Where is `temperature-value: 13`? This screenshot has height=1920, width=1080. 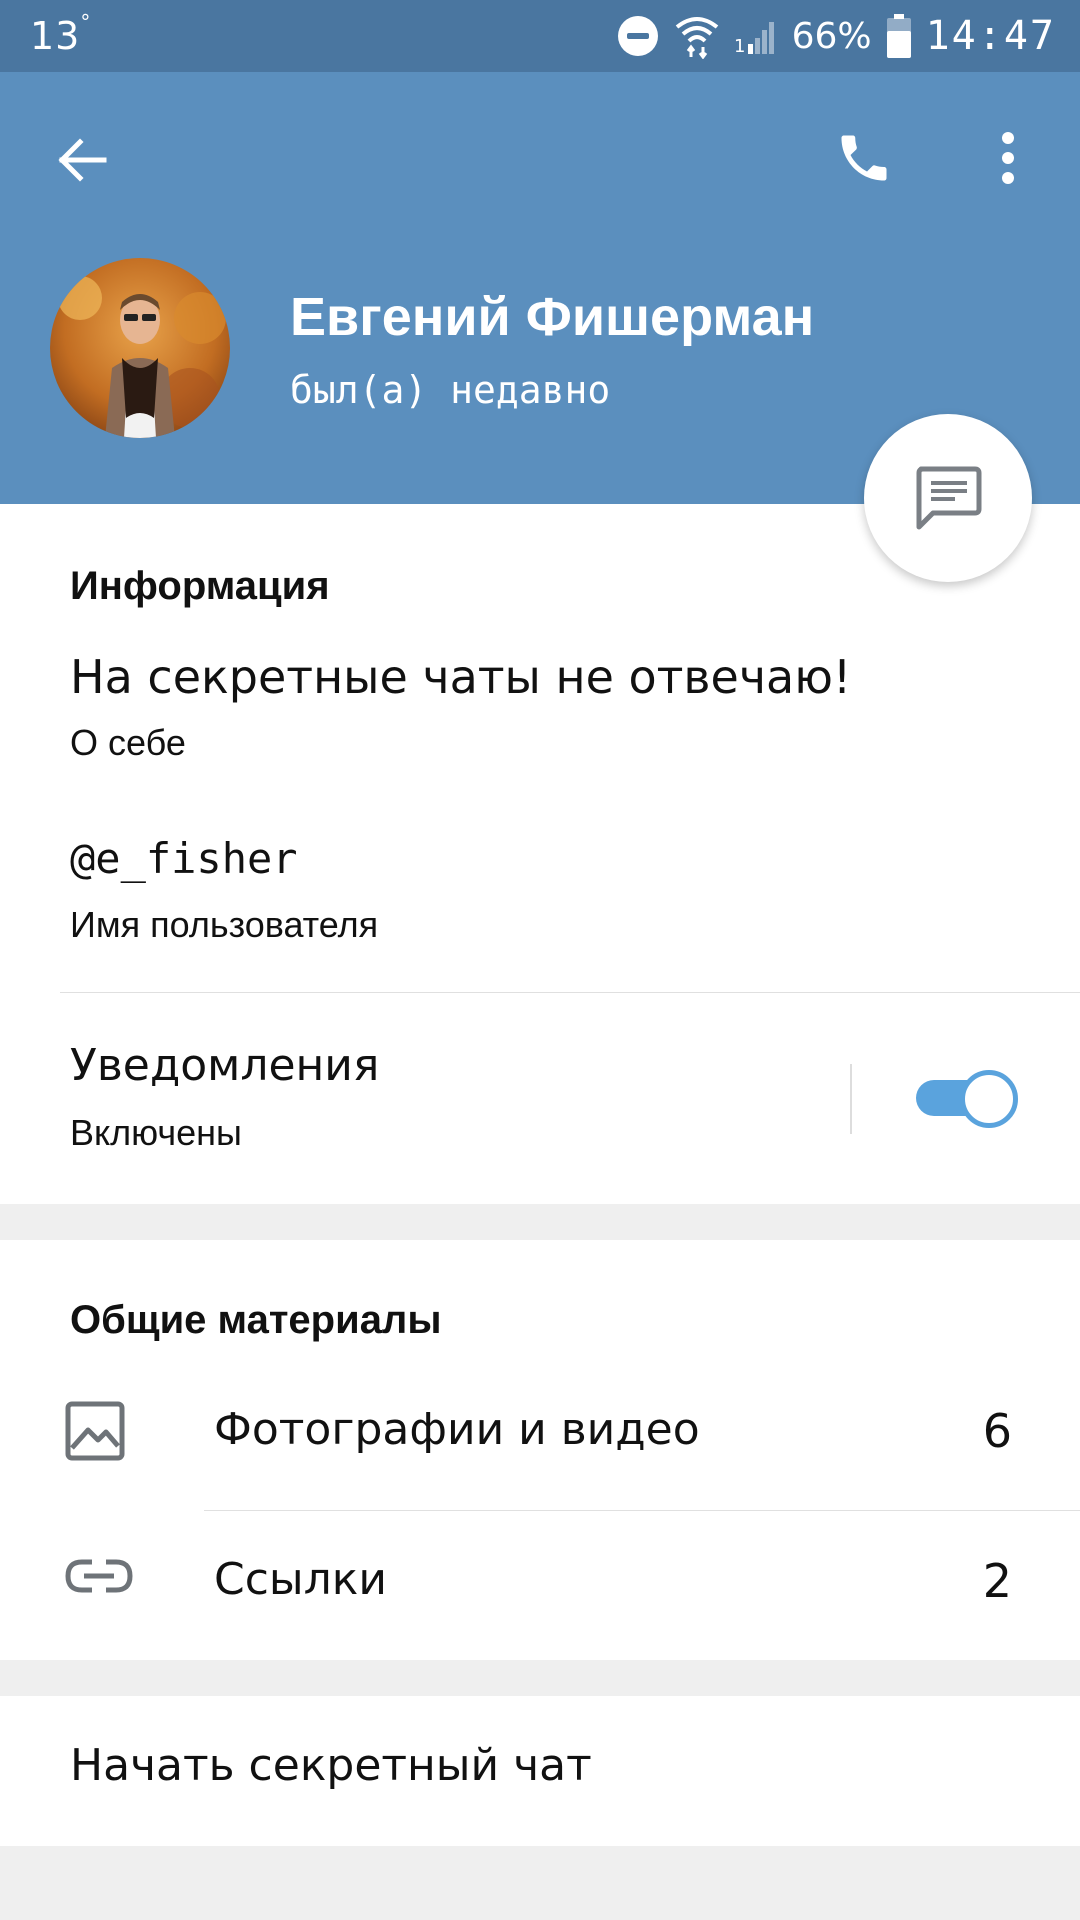
temperature-value: 13 is located at coordinates (55, 36).